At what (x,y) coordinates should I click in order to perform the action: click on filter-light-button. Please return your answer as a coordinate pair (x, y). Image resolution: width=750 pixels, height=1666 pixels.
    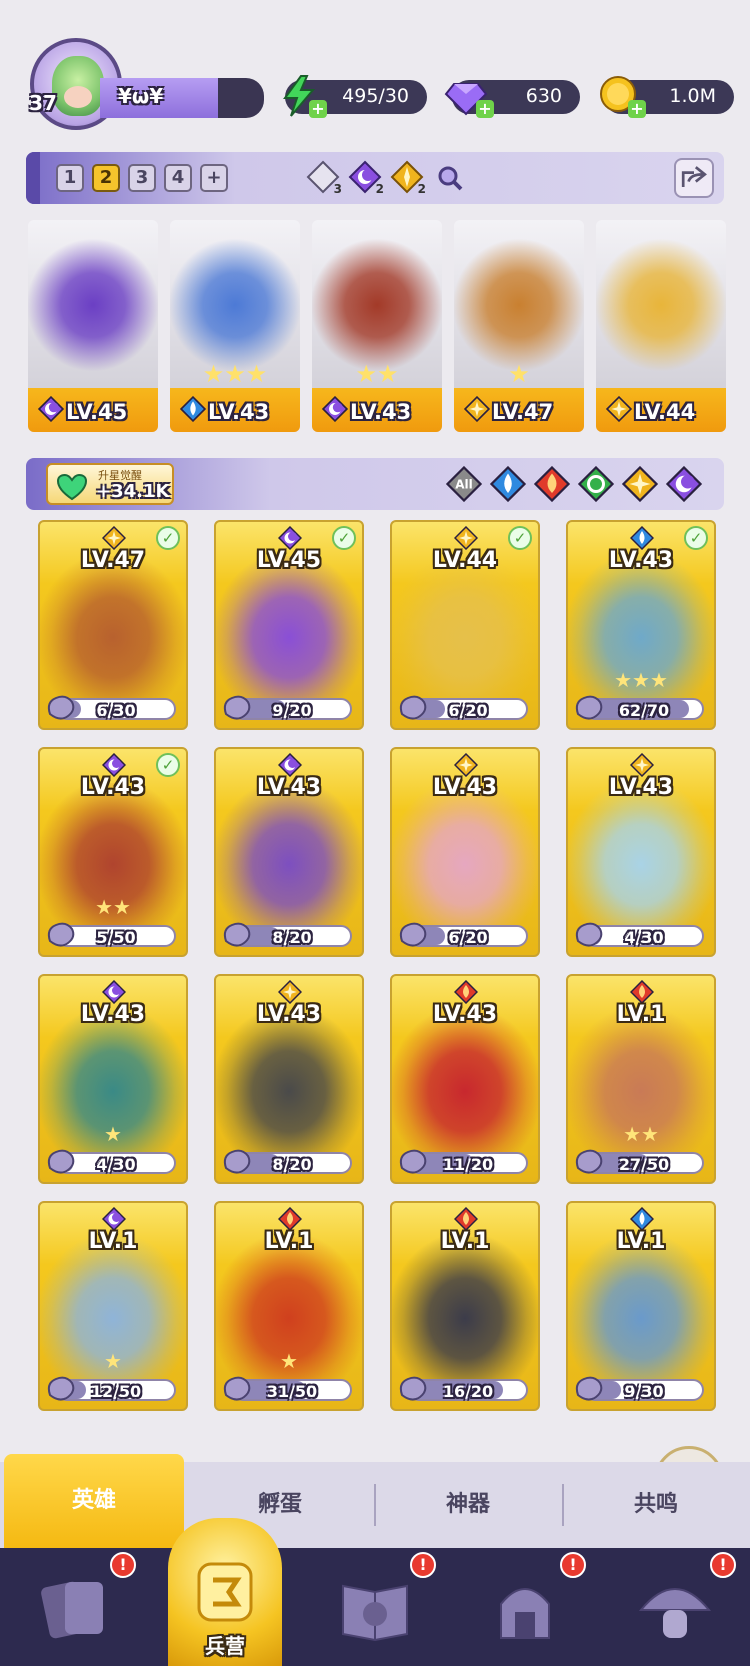
    Looking at the image, I should click on (640, 484).